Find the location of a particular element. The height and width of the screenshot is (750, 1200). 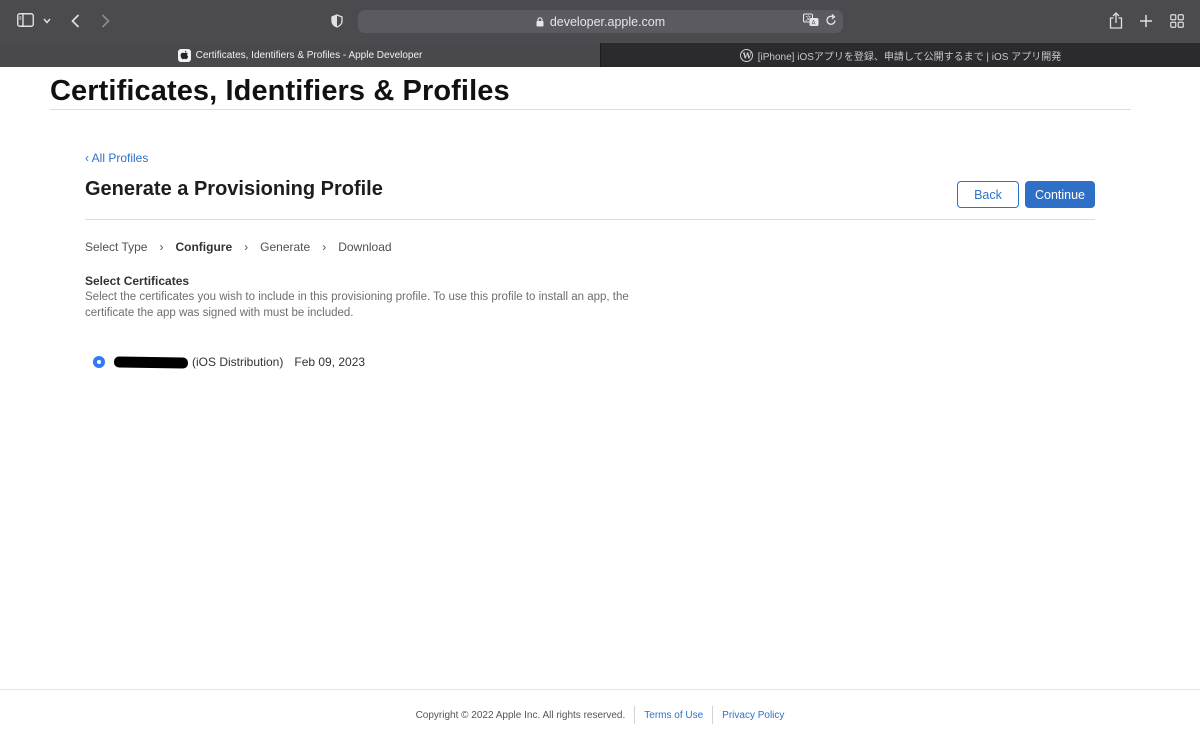

chevron-down-icon is located at coordinates (47, 21).